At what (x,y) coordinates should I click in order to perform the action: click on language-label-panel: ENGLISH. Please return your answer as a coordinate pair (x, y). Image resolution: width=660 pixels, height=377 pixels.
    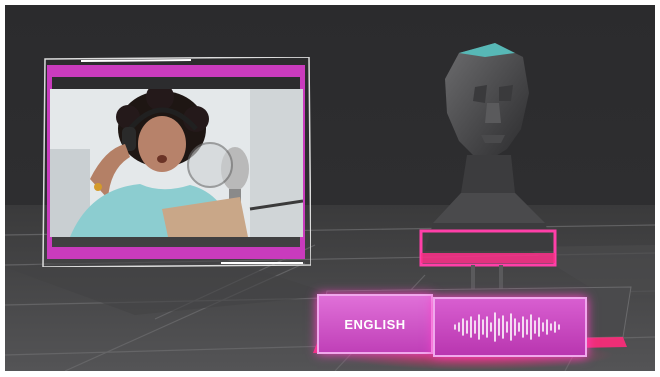
    Looking at the image, I should click on (375, 324).